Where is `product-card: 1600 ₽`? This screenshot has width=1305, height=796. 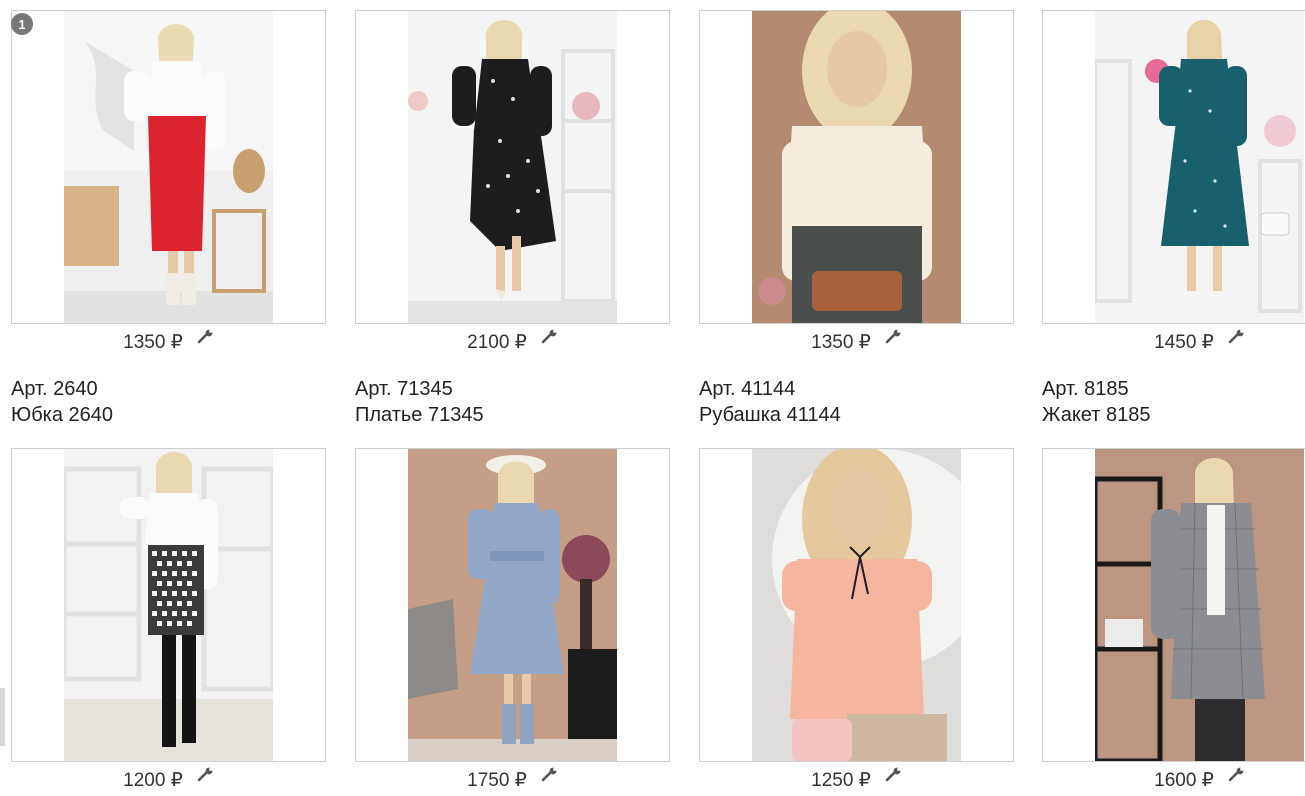
product-card: 1600 ₽ is located at coordinates (1173, 620).